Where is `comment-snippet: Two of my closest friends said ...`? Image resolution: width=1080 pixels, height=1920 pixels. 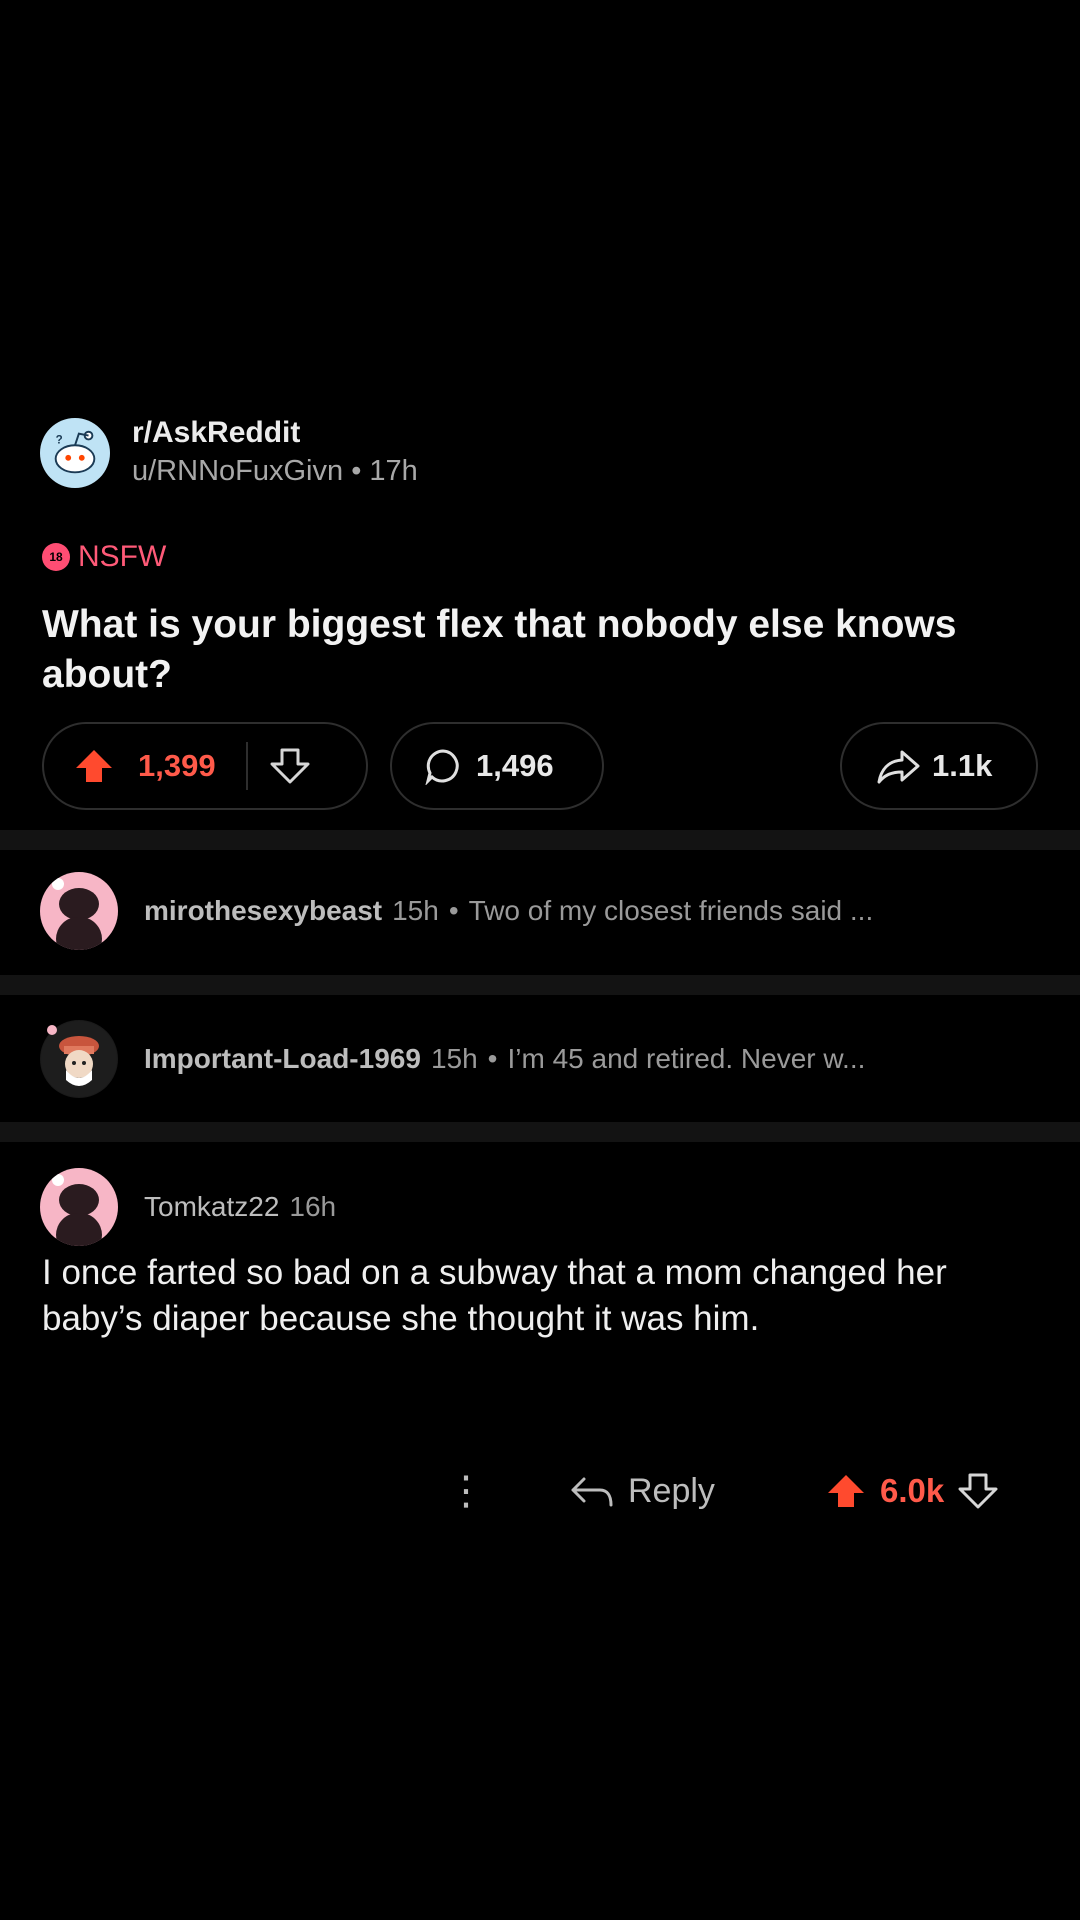
comment-snippet: Two of my closest friends said ... is located at coordinates (671, 910).